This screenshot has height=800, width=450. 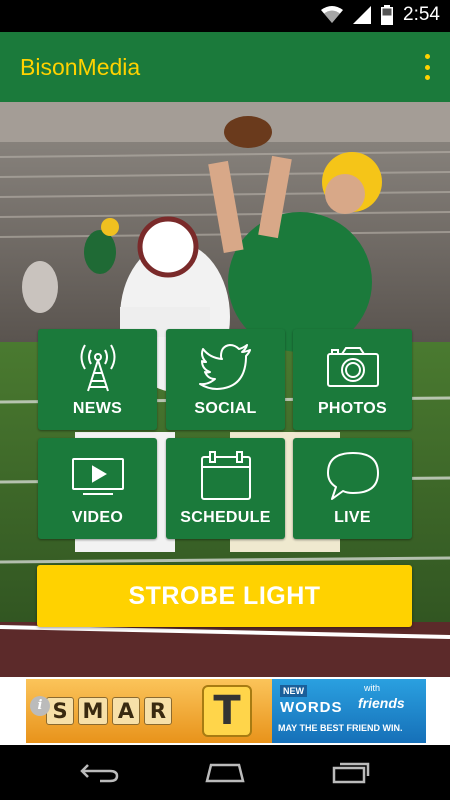 What do you see at coordinates (225, 16) in the screenshot?
I see `status-bar: 2:54` at bounding box center [225, 16].